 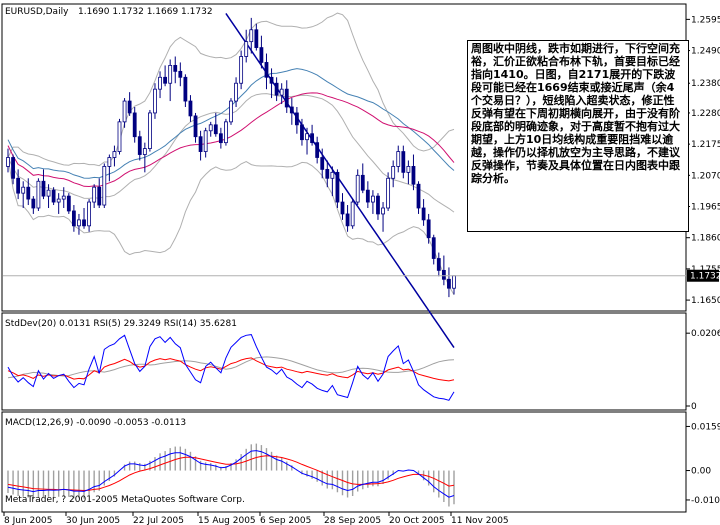 I want to click on macd-tick-label: 0.0159, so click(x=705, y=427).